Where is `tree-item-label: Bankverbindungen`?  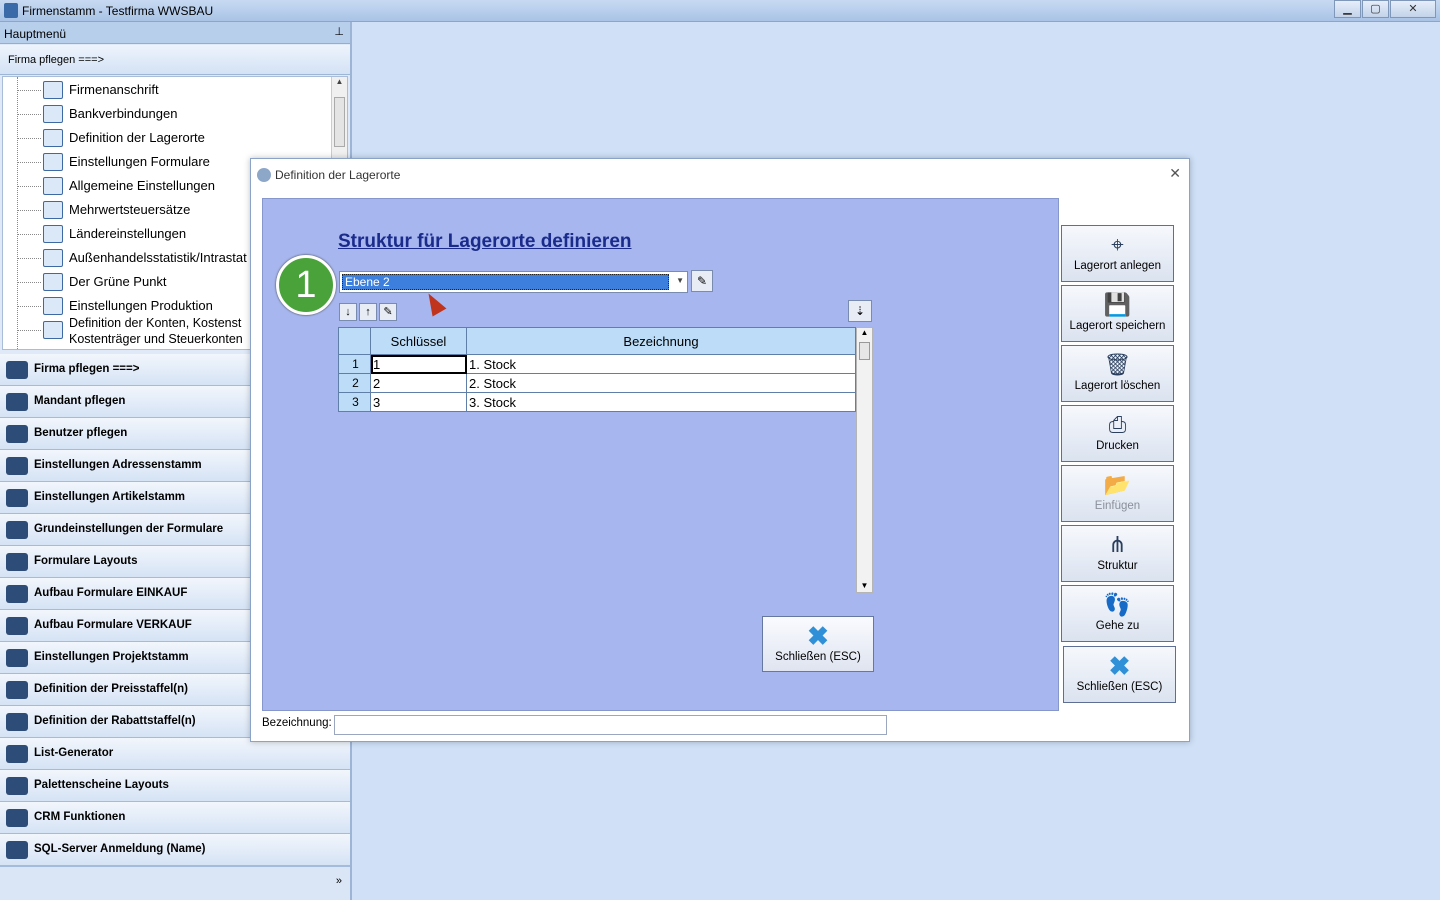 tree-item-label: Bankverbindungen is located at coordinates (123, 113).